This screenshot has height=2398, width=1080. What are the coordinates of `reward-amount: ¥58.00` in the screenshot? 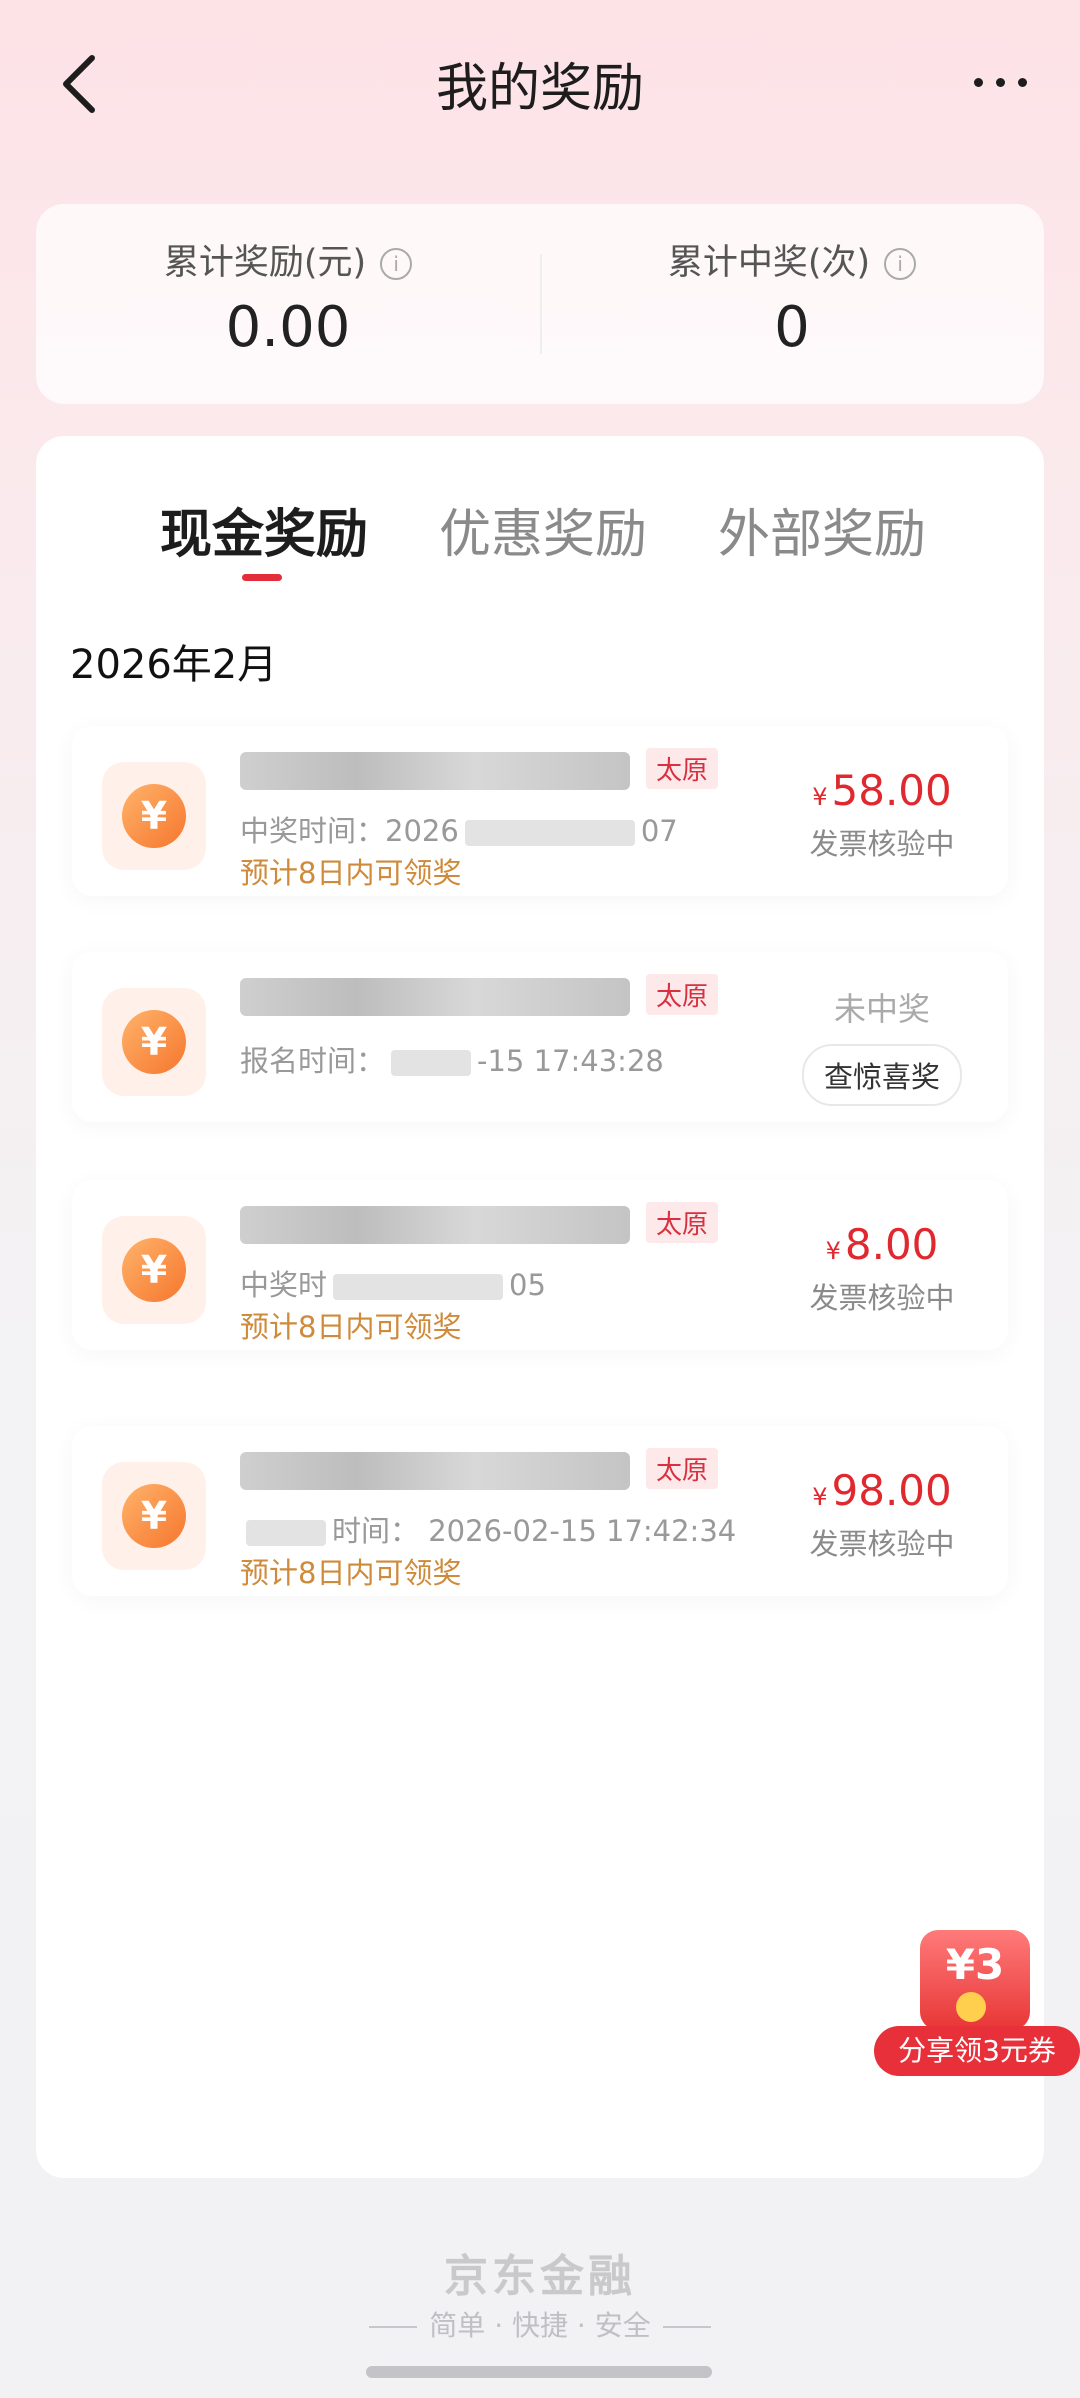 It's located at (882, 790).